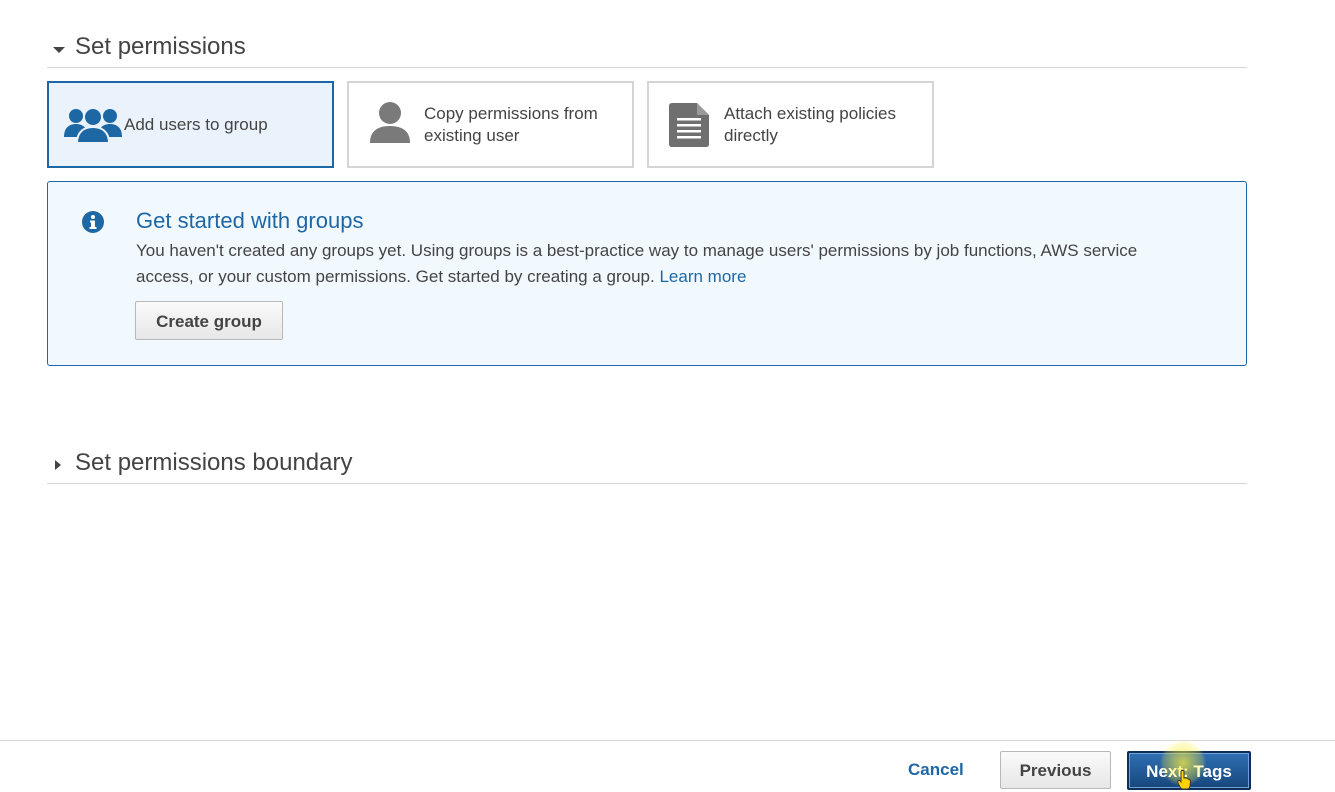  Describe the element at coordinates (196, 124) in the screenshot. I see `option-label: Add users to group` at that location.